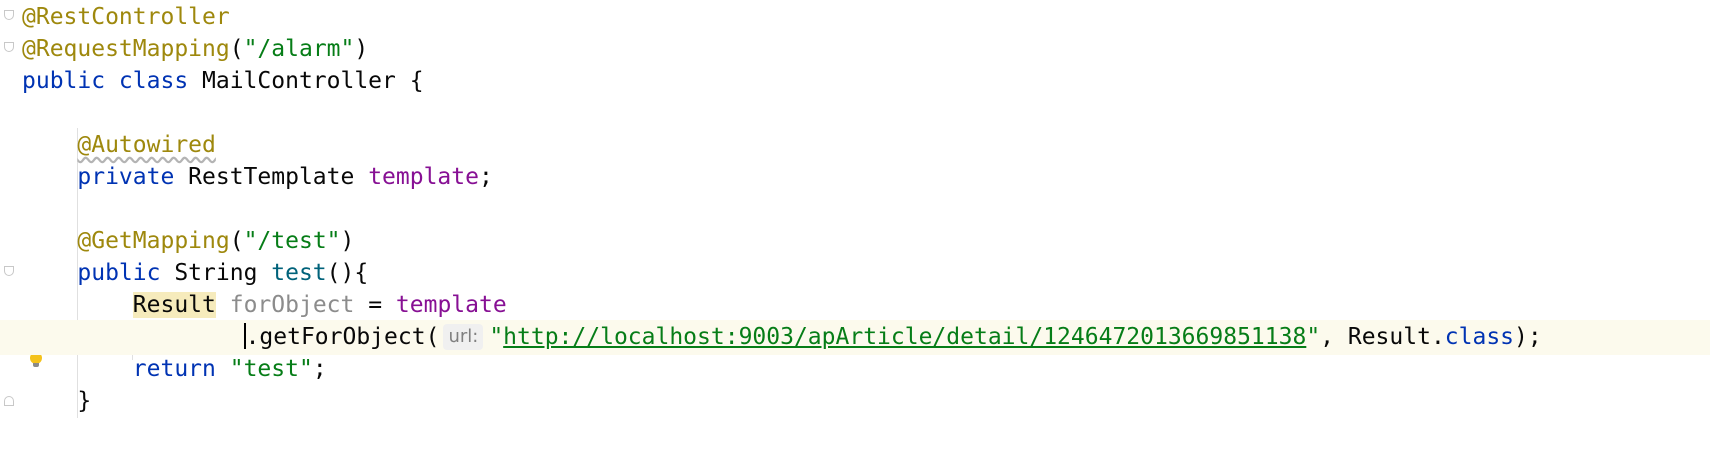 Image resolution: width=1710 pixels, height=476 pixels. What do you see at coordinates (342, 337) in the screenshot?
I see `code-token: .getForObject(` at bounding box center [342, 337].